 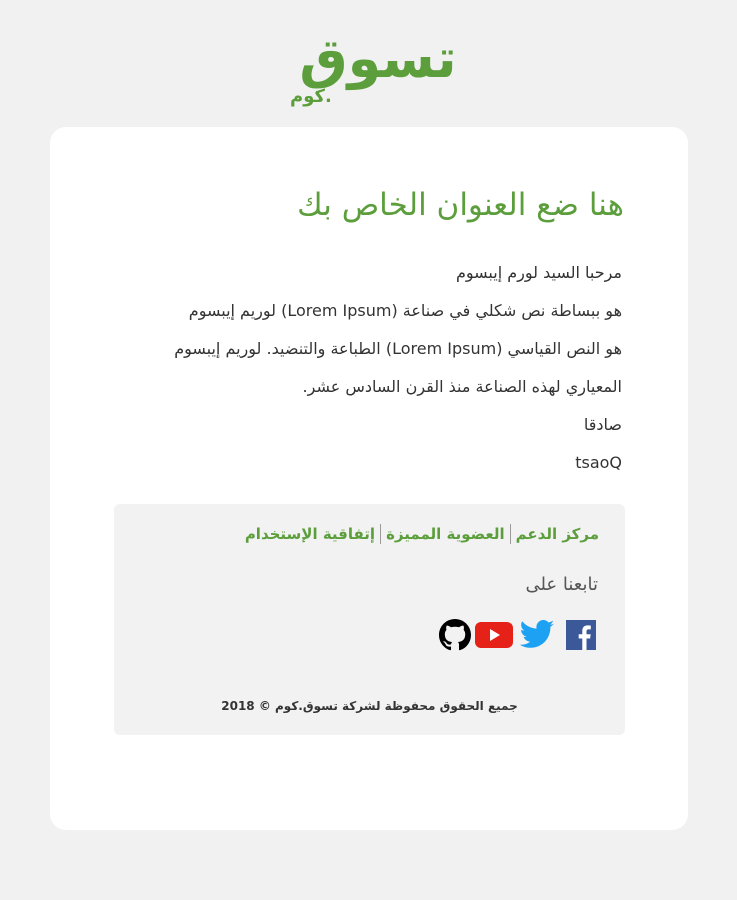 I want to click on signoff-line: صادقا, so click(x=602, y=424).